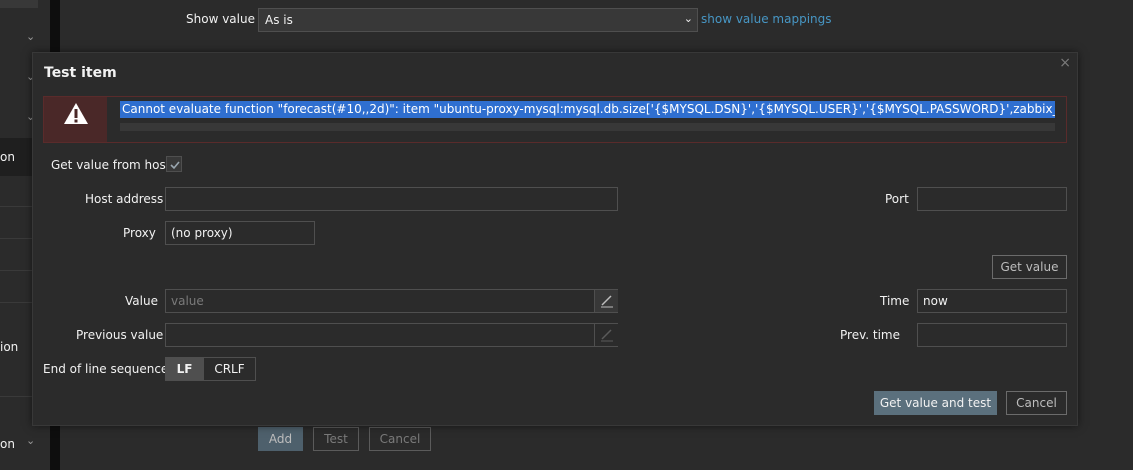 This screenshot has width=1133, height=470. Describe the element at coordinates (587, 127) in the screenshot. I see `horizontal-scrollbar` at that location.